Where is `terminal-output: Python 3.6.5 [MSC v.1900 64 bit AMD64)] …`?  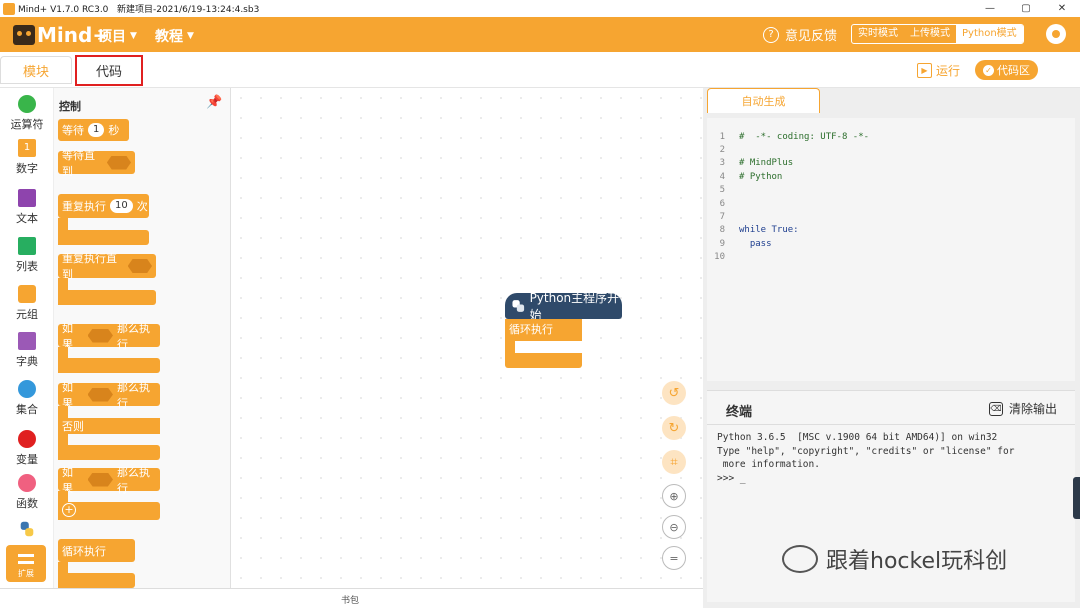
terminal-output: Python 3.6.5 [MSC v.1900 64 bit AMD64)] … is located at coordinates (865, 458).